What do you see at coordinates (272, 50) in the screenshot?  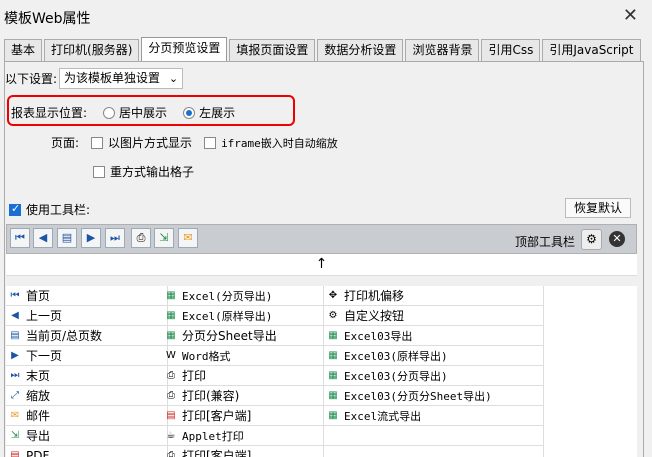 I see `tab-fill-page: 填报页面设置` at bounding box center [272, 50].